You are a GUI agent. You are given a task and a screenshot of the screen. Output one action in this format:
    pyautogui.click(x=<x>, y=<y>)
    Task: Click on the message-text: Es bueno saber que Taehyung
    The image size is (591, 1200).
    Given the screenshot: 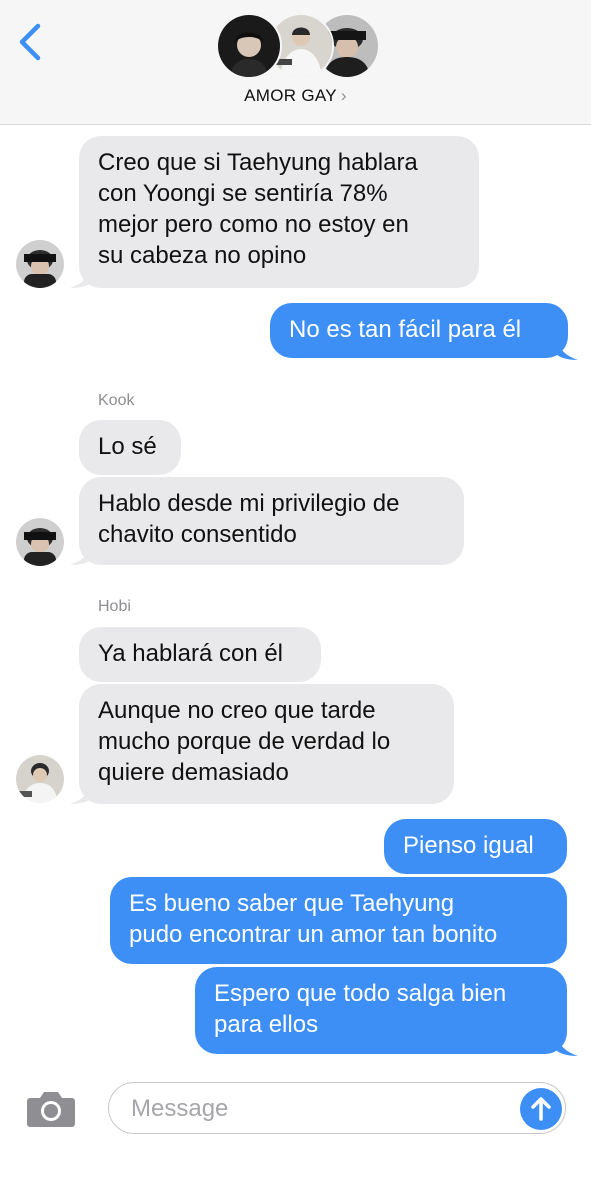 What is the action you would take?
    pyautogui.click(x=292, y=903)
    